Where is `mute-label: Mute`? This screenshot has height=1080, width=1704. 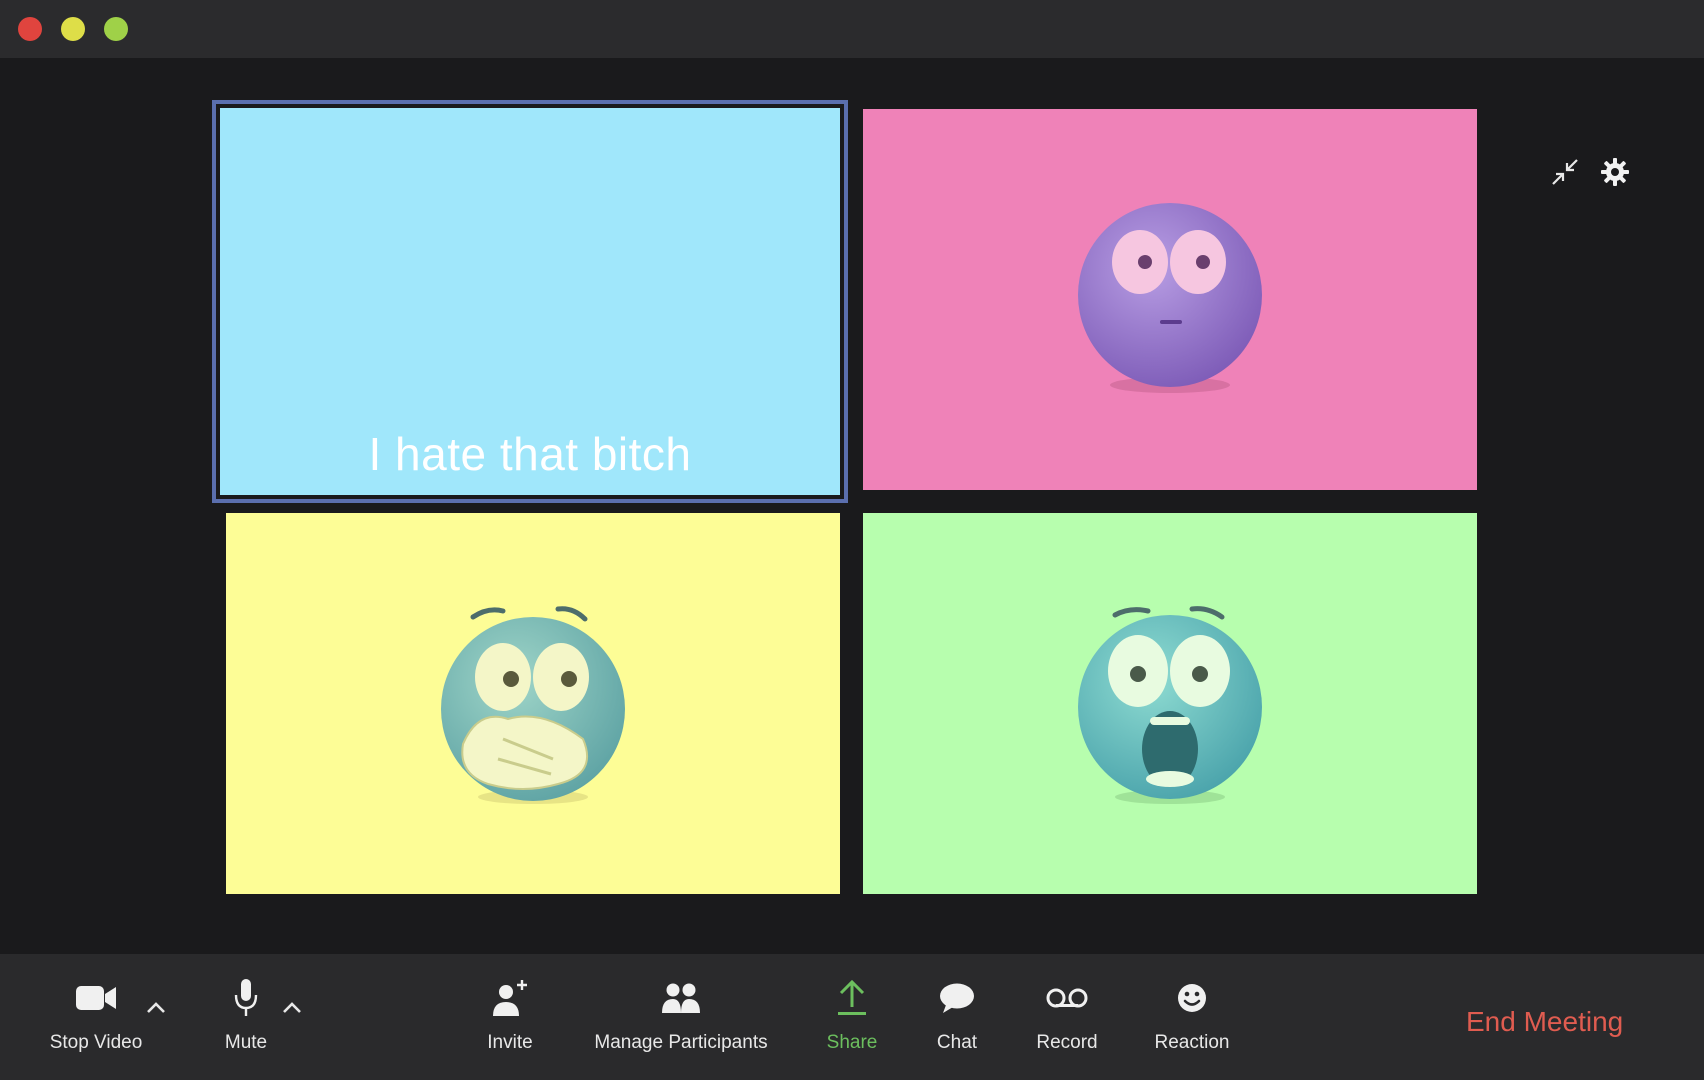
mute-label: Mute is located at coordinates (246, 1042).